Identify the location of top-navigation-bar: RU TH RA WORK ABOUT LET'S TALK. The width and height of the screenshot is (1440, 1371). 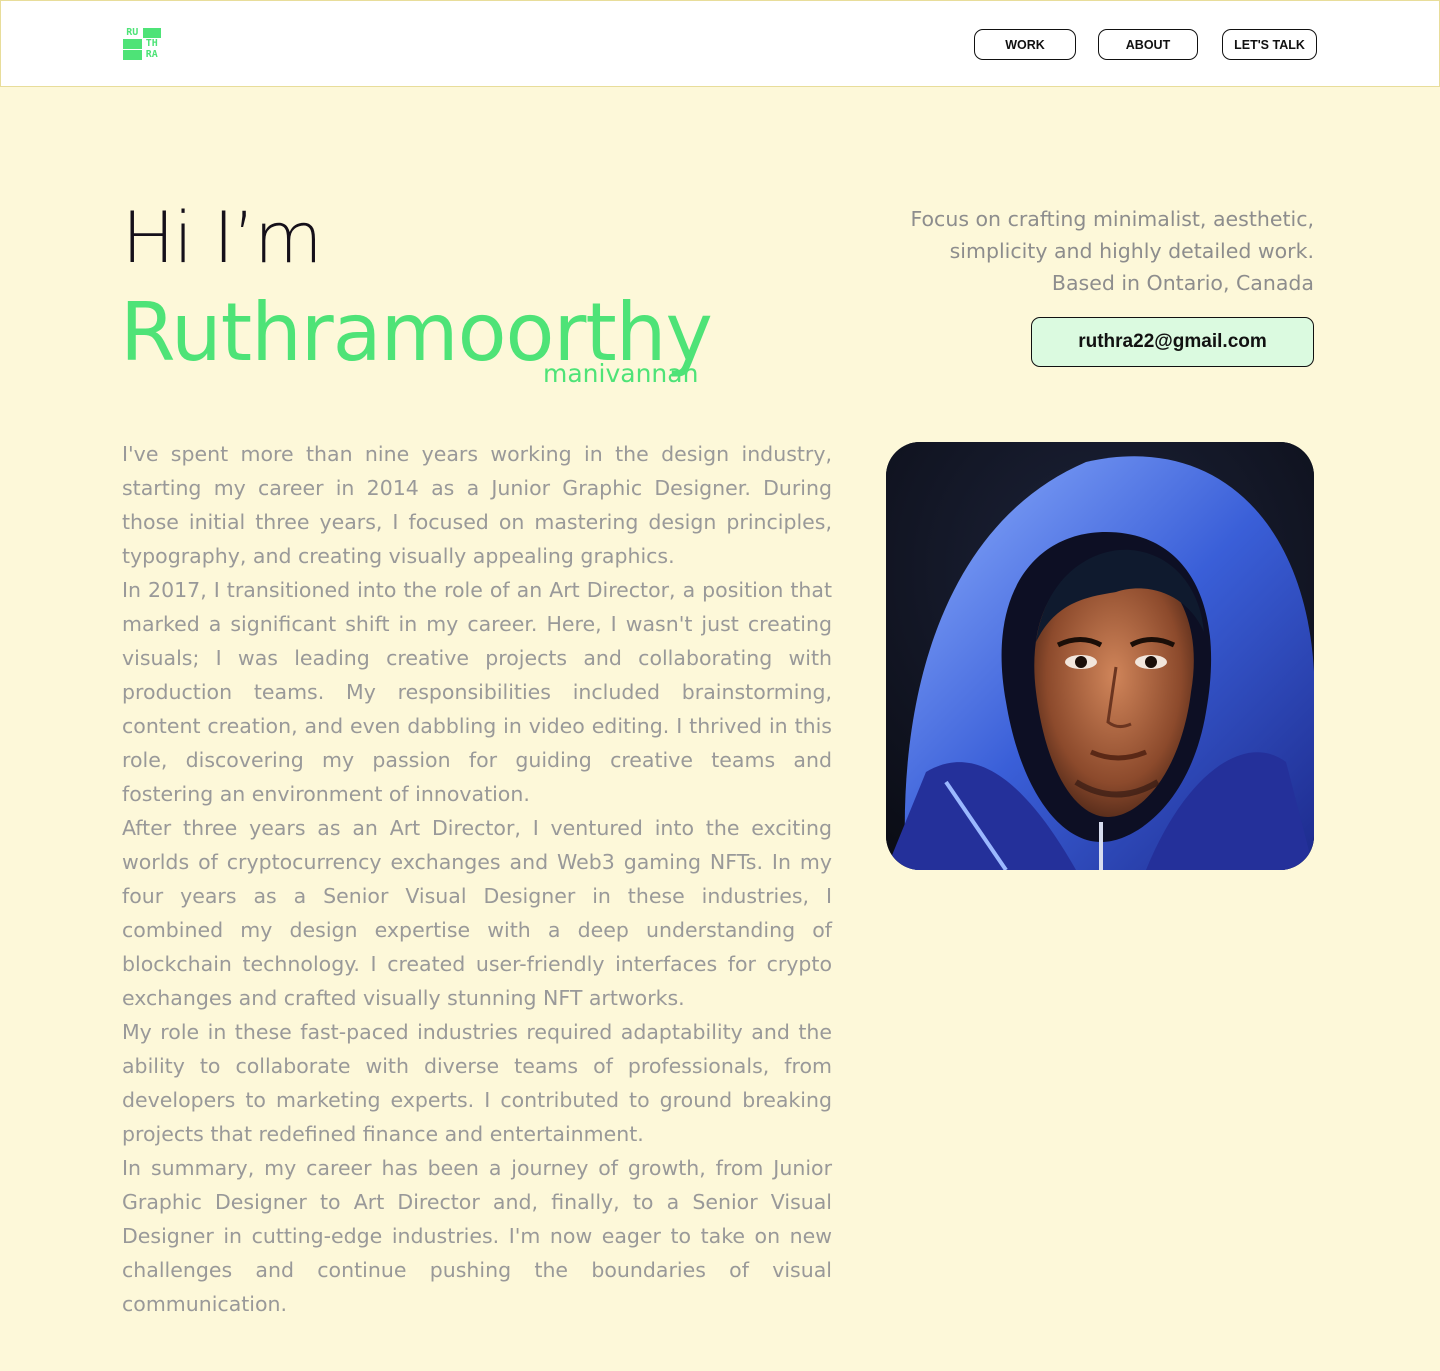
(720, 43).